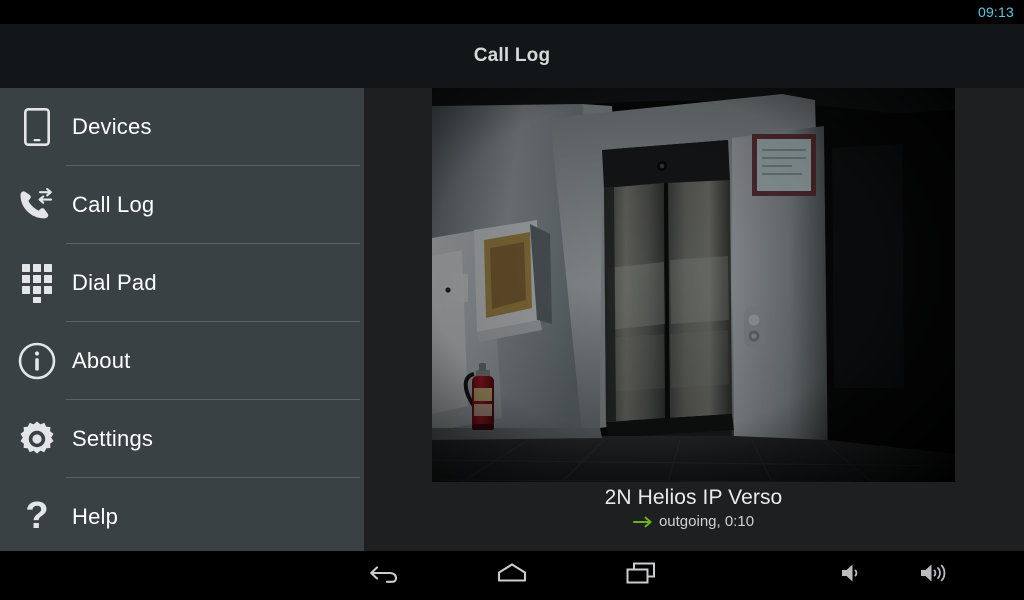 The height and width of the screenshot is (600, 1024). I want to click on sidebar-item-about: About, so click(182, 361).